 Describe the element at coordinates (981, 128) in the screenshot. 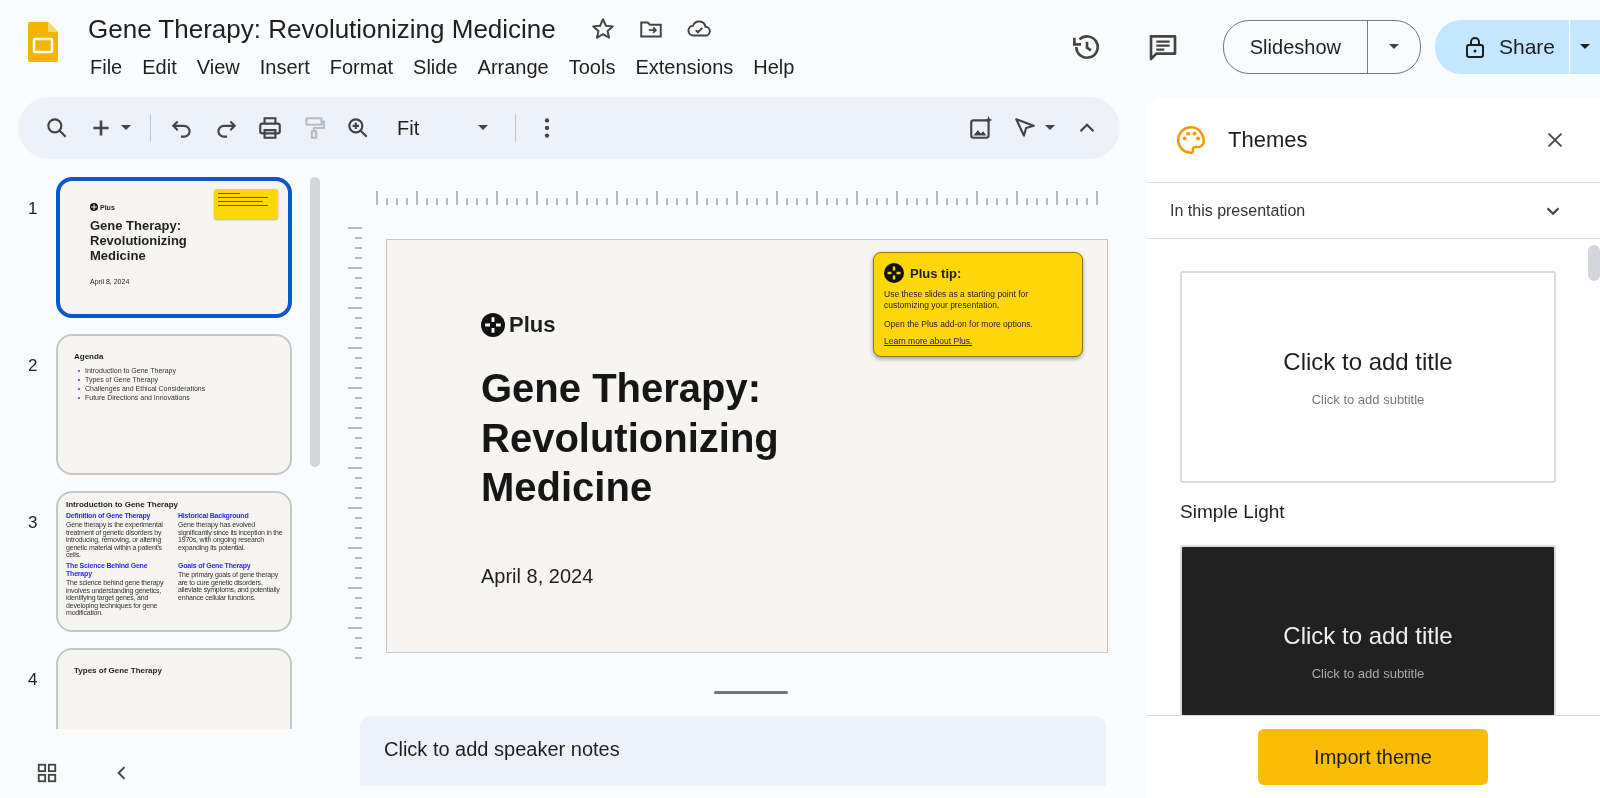

I see `image-sparkle-icon` at that location.